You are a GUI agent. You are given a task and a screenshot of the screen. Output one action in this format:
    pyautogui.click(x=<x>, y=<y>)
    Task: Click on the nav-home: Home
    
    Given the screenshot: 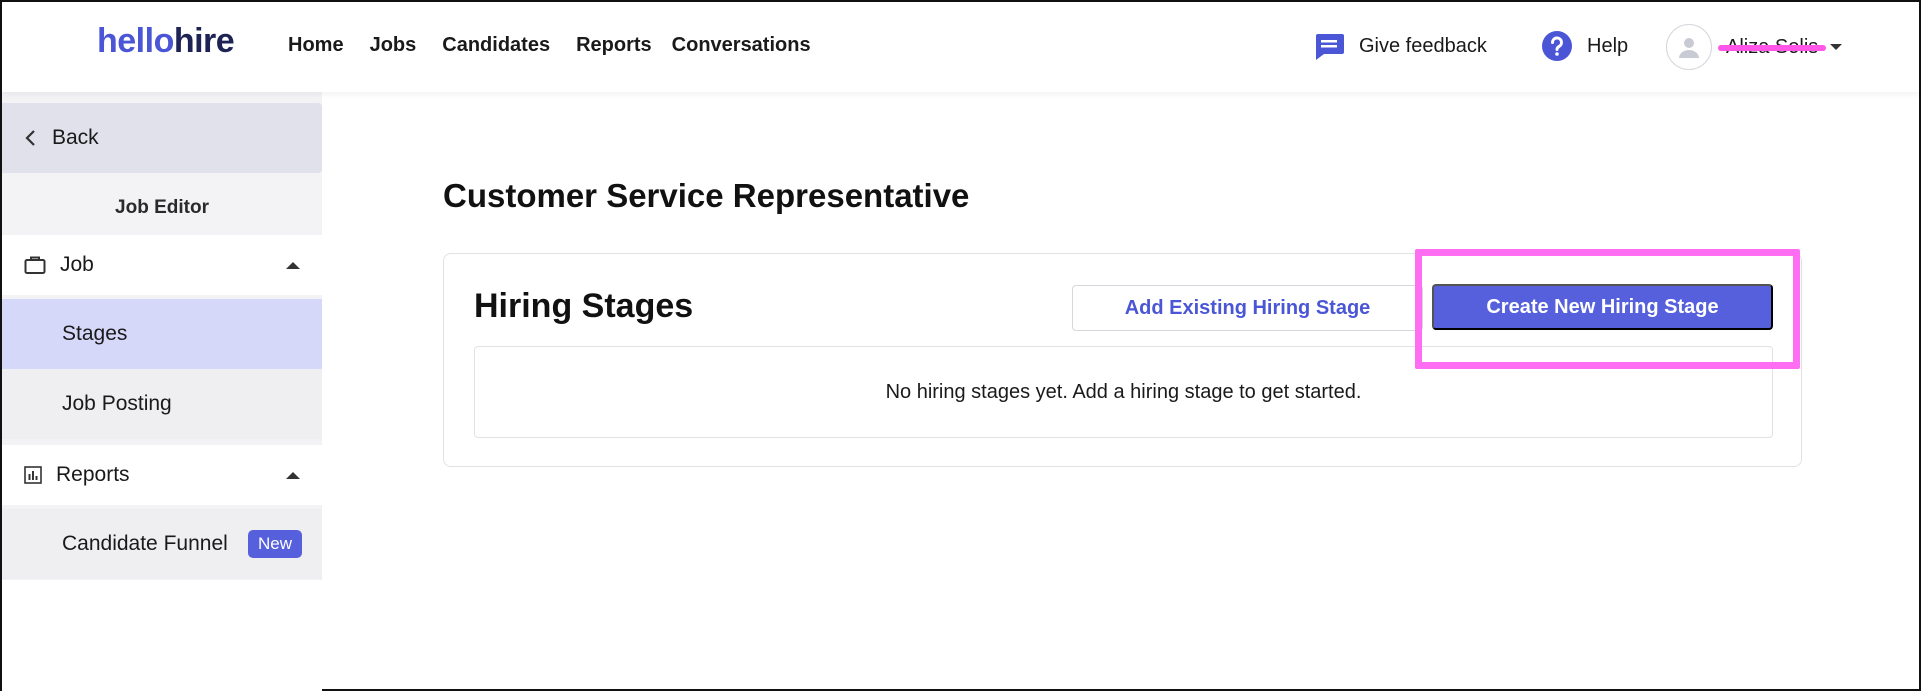 What is the action you would take?
    pyautogui.click(x=316, y=45)
    